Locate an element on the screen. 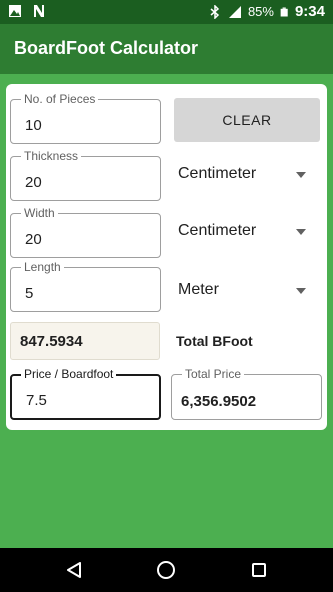  width-unit-select: Centimeter is located at coordinates (246, 232).